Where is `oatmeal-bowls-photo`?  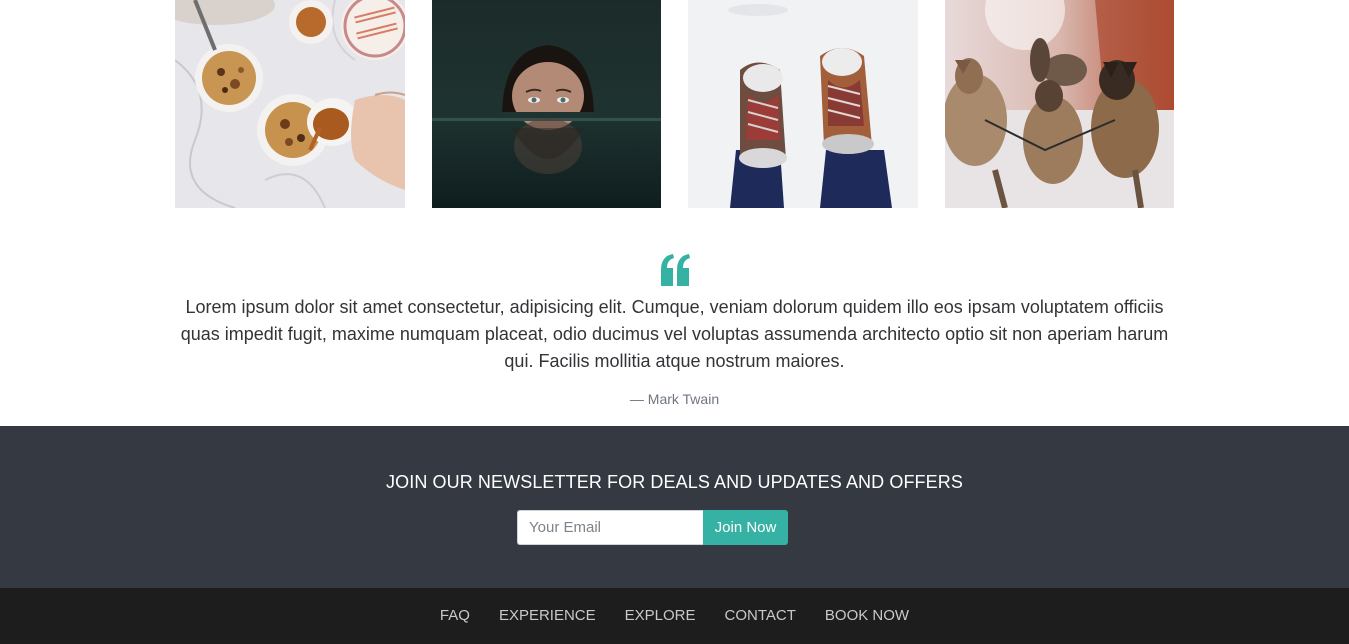
oatmeal-bowls-photo is located at coordinates (290, 104).